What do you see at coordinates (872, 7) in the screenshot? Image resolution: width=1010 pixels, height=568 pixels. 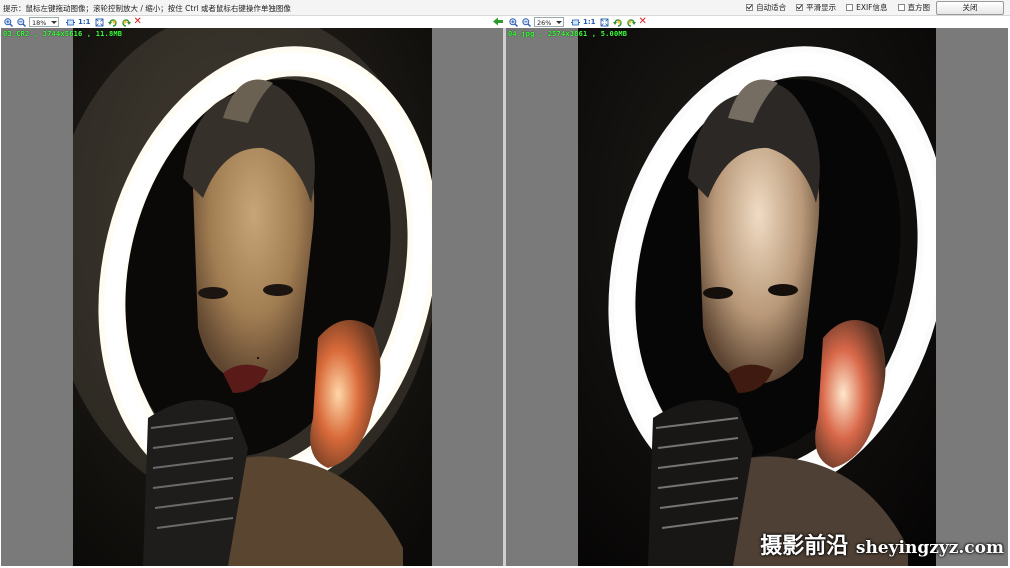 I see `exif-info-label: EXIF信息` at bounding box center [872, 7].